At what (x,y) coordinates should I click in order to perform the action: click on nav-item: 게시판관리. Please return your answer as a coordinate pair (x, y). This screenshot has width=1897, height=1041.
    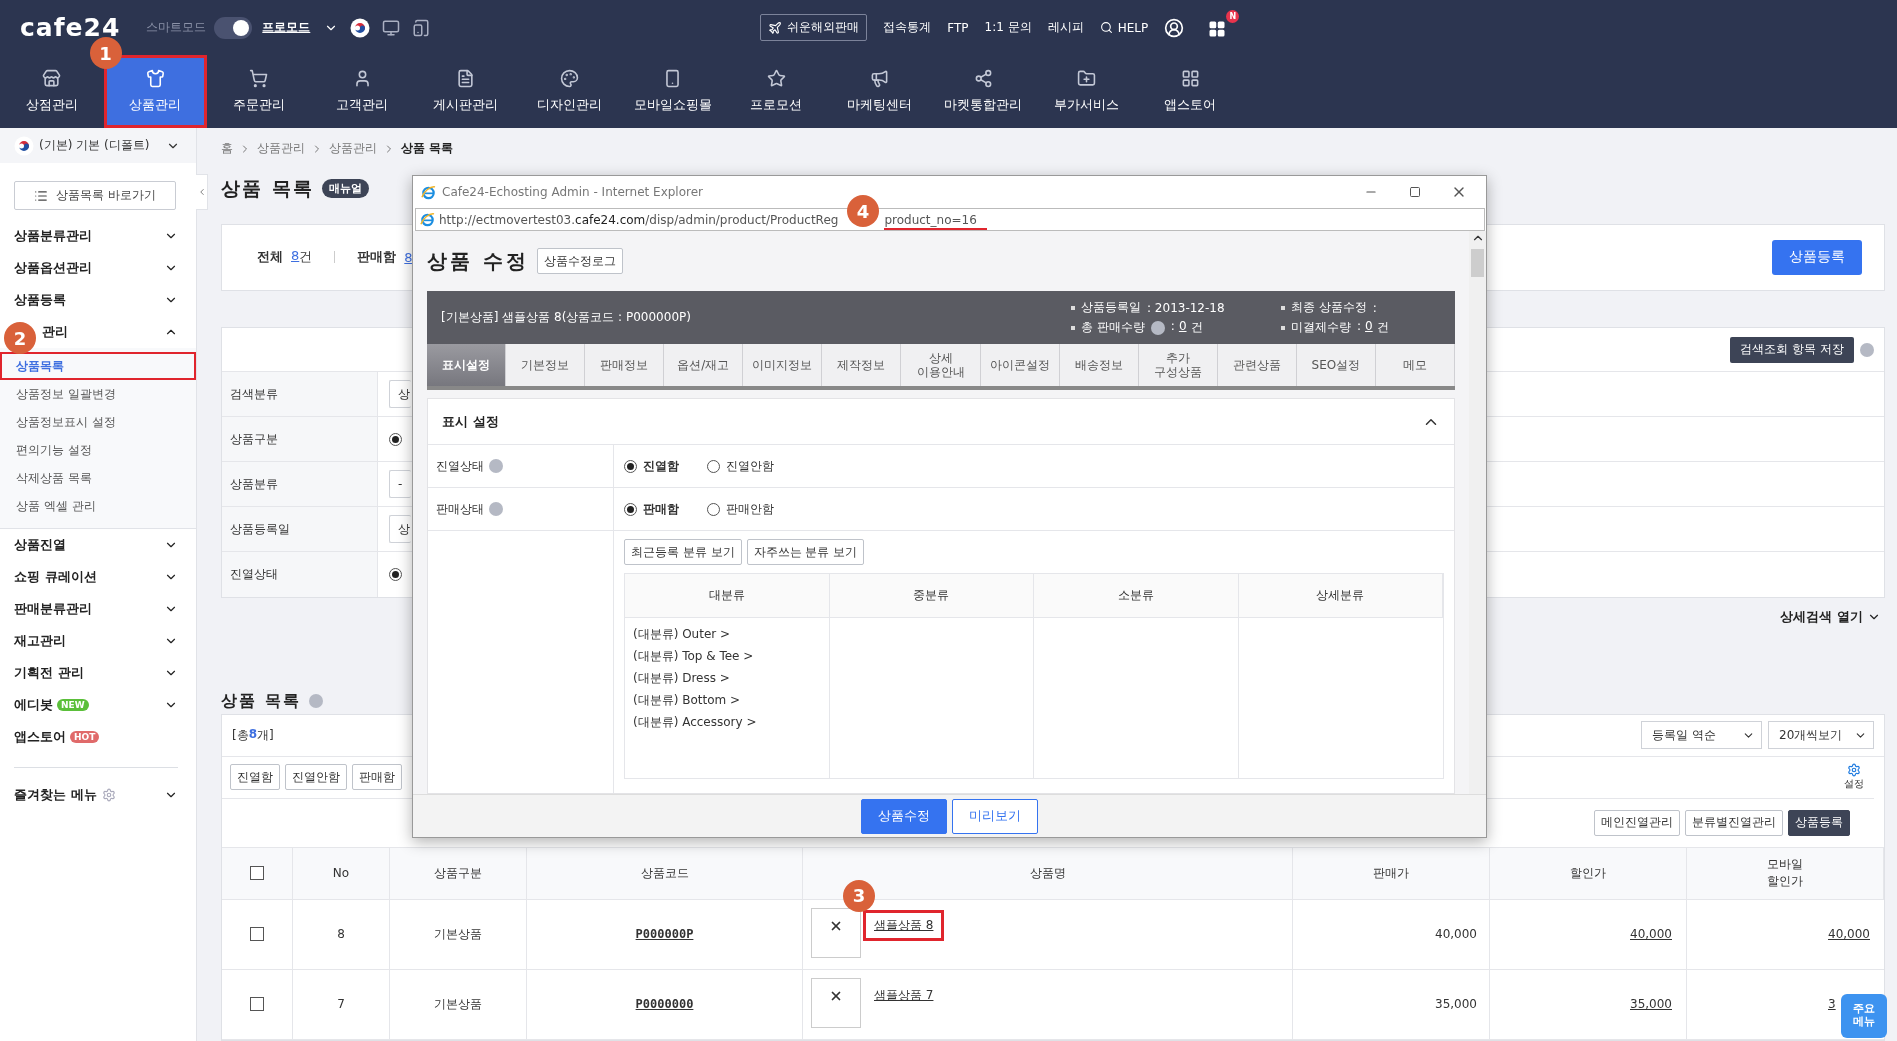
    Looking at the image, I should click on (466, 91).